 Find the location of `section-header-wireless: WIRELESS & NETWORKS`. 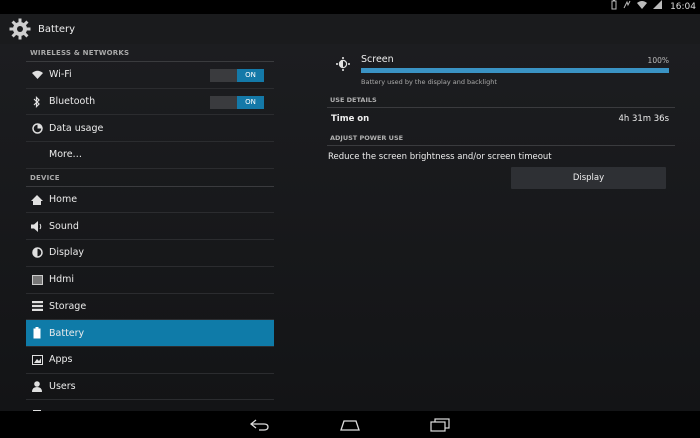

section-header-wireless: WIRELESS & NETWORKS is located at coordinates (150, 53).